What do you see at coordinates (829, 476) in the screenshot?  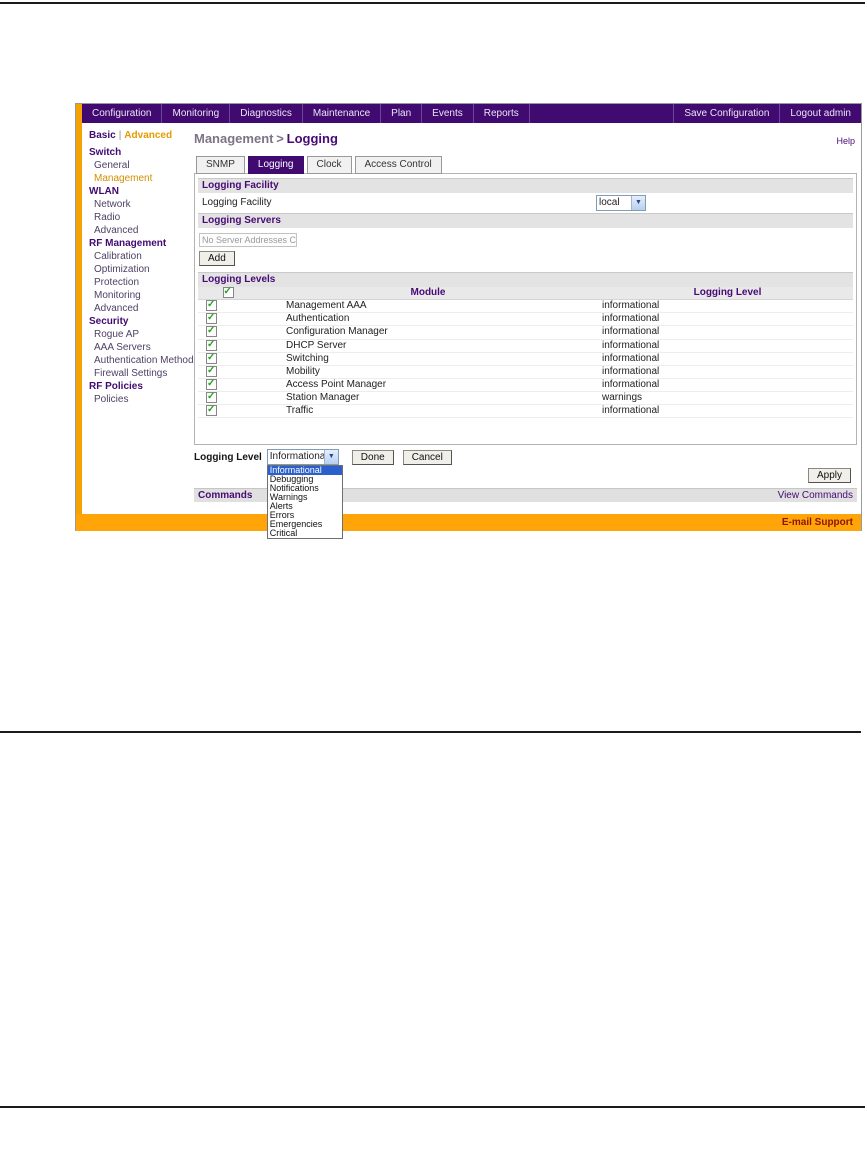 I see `apply-button: Apply` at bounding box center [829, 476].